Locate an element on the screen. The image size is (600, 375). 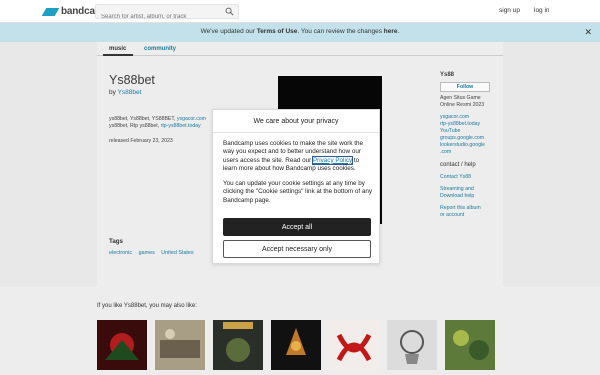
logo-mark-icon is located at coordinates (50, 11).